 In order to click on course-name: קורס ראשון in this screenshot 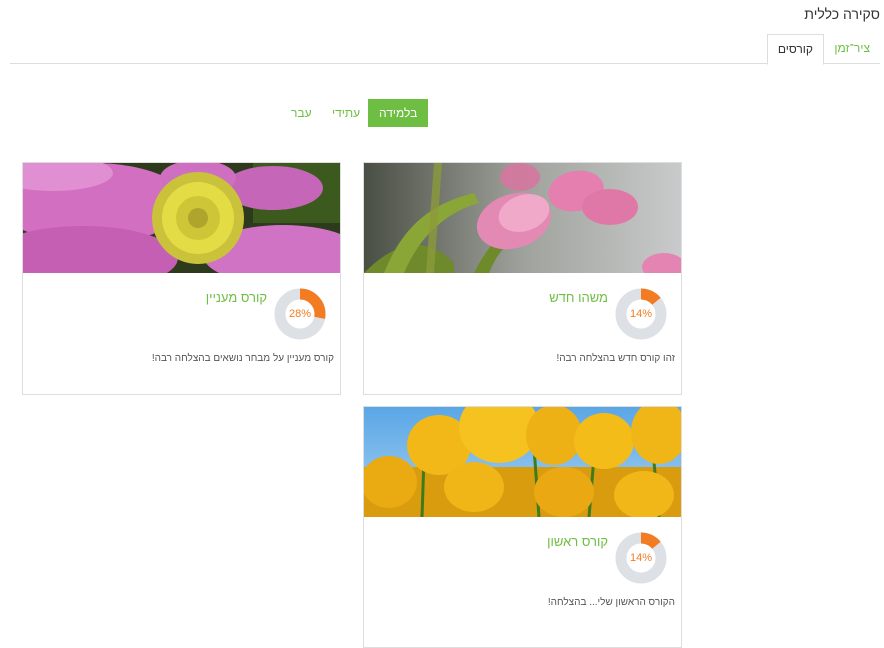, I will do `click(577, 541)`.